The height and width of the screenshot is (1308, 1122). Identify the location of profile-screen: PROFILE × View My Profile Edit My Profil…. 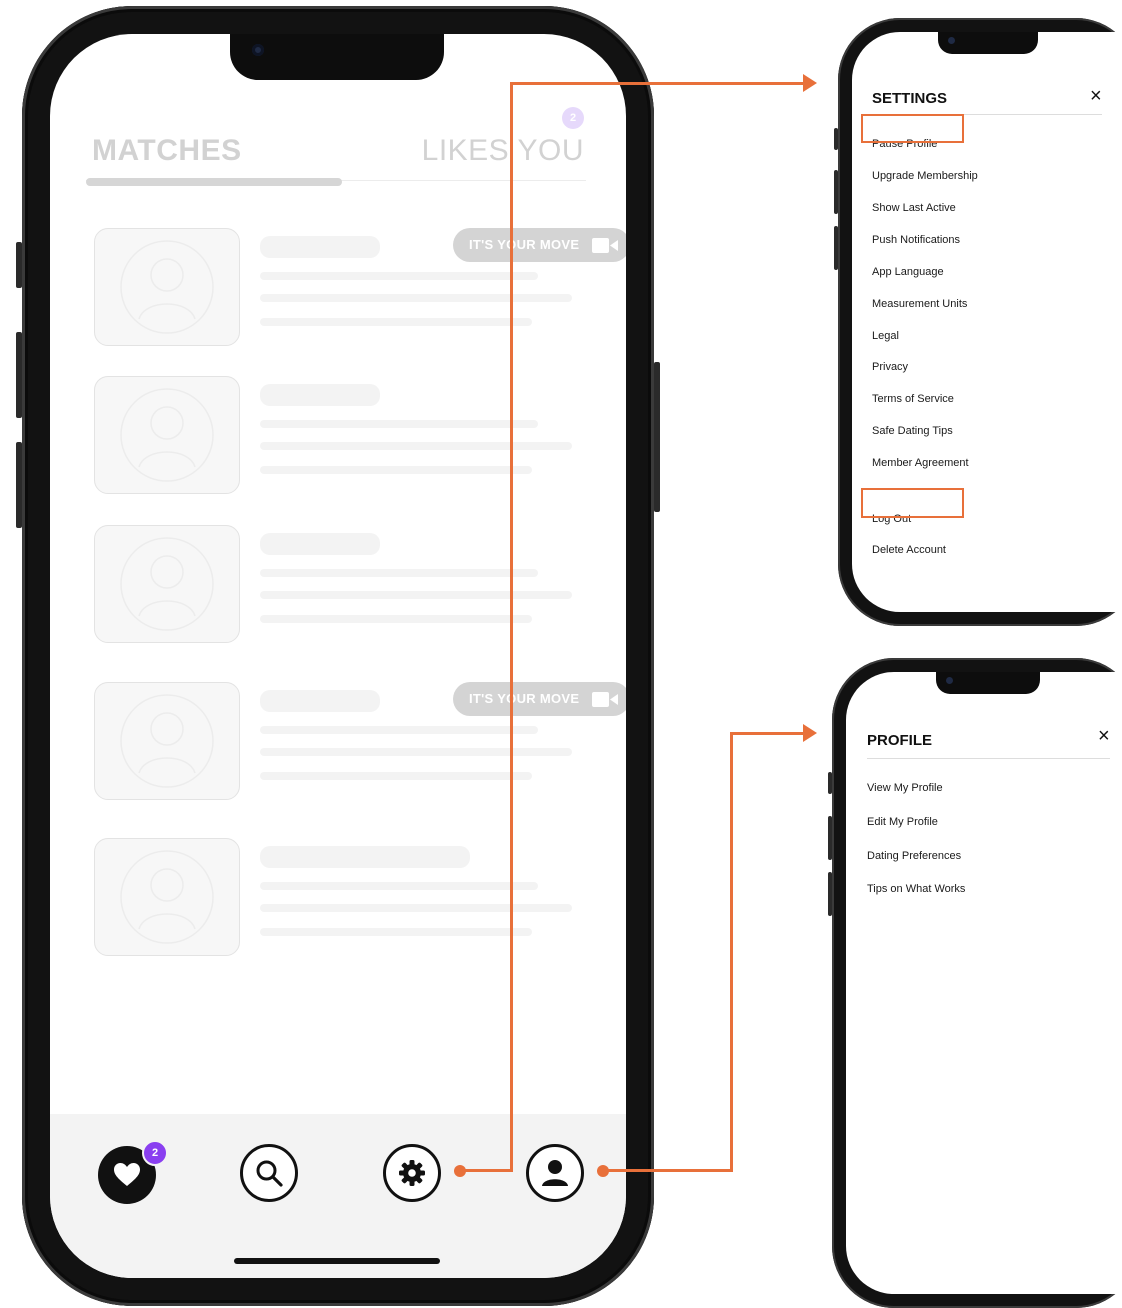
(984, 983).